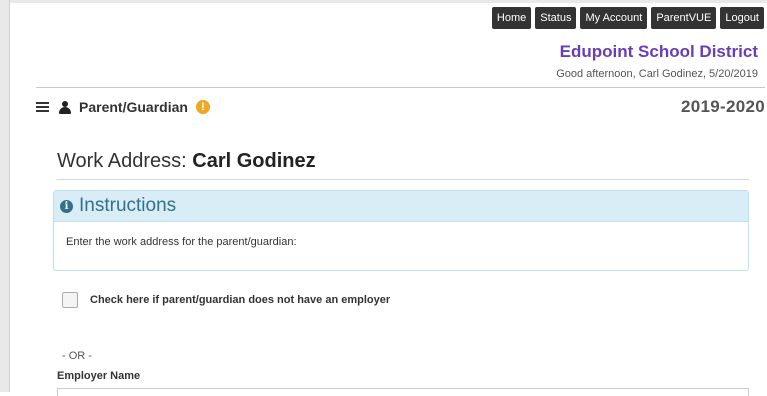 Image resolution: width=767 pixels, height=396 pixels. Describe the element at coordinates (684, 18) in the screenshot. I see `nav-parentvue-button: ParentVUE` at that location.